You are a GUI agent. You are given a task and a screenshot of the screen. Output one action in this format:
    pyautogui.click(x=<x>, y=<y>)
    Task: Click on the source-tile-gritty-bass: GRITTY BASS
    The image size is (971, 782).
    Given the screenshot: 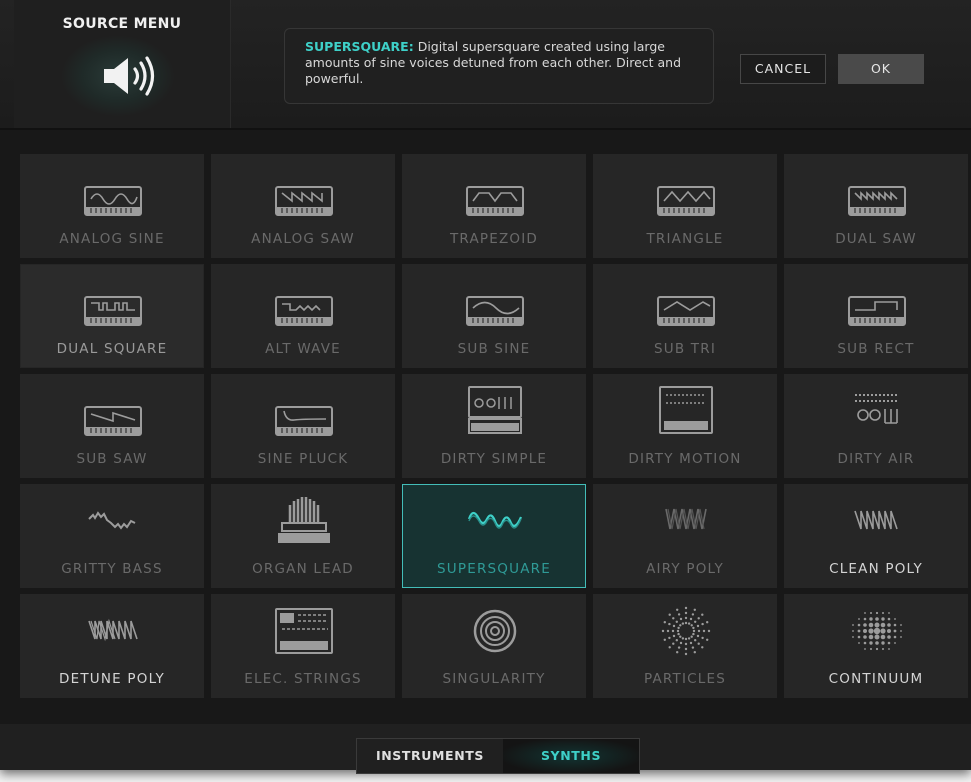 What is the action you would take?
    pyautogui.click(x=112, y=536)
    